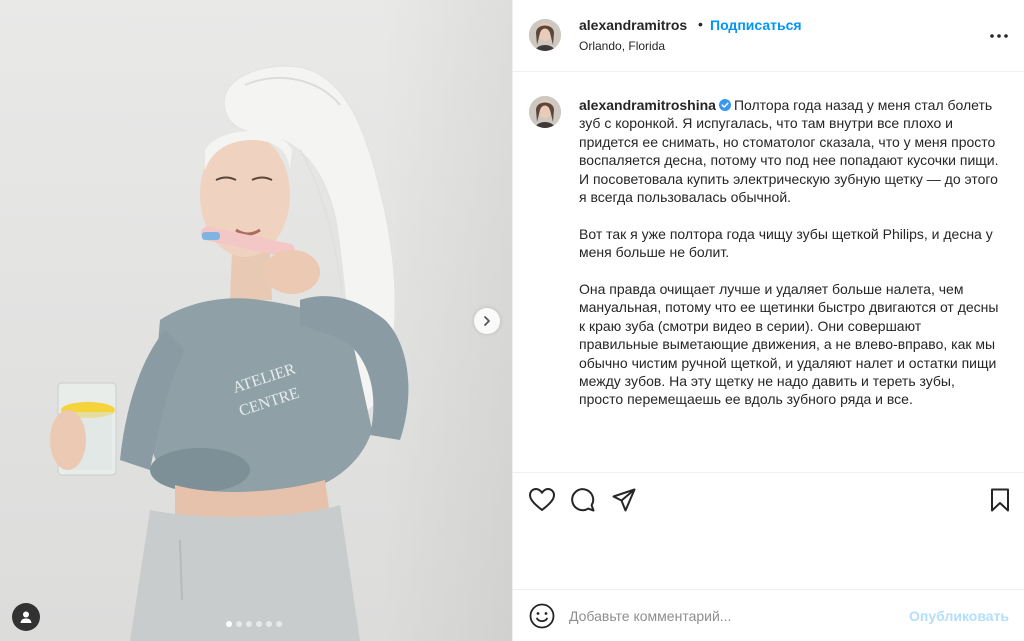 The width and height of the screenshot is (1024, 641). What do you see at coordinates (756, 25) in the screenshot?
I see `follow-button: Подписаться` at bounding box center [756, 25].